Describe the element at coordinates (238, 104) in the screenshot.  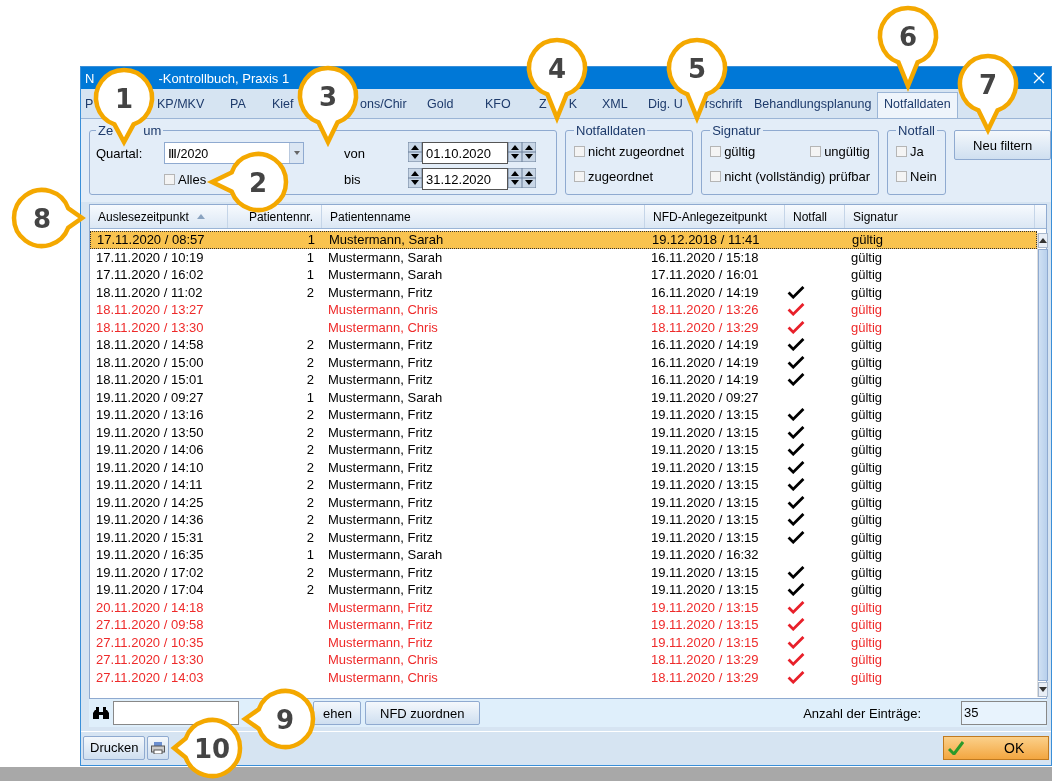
I see `tab: PA` at that location.